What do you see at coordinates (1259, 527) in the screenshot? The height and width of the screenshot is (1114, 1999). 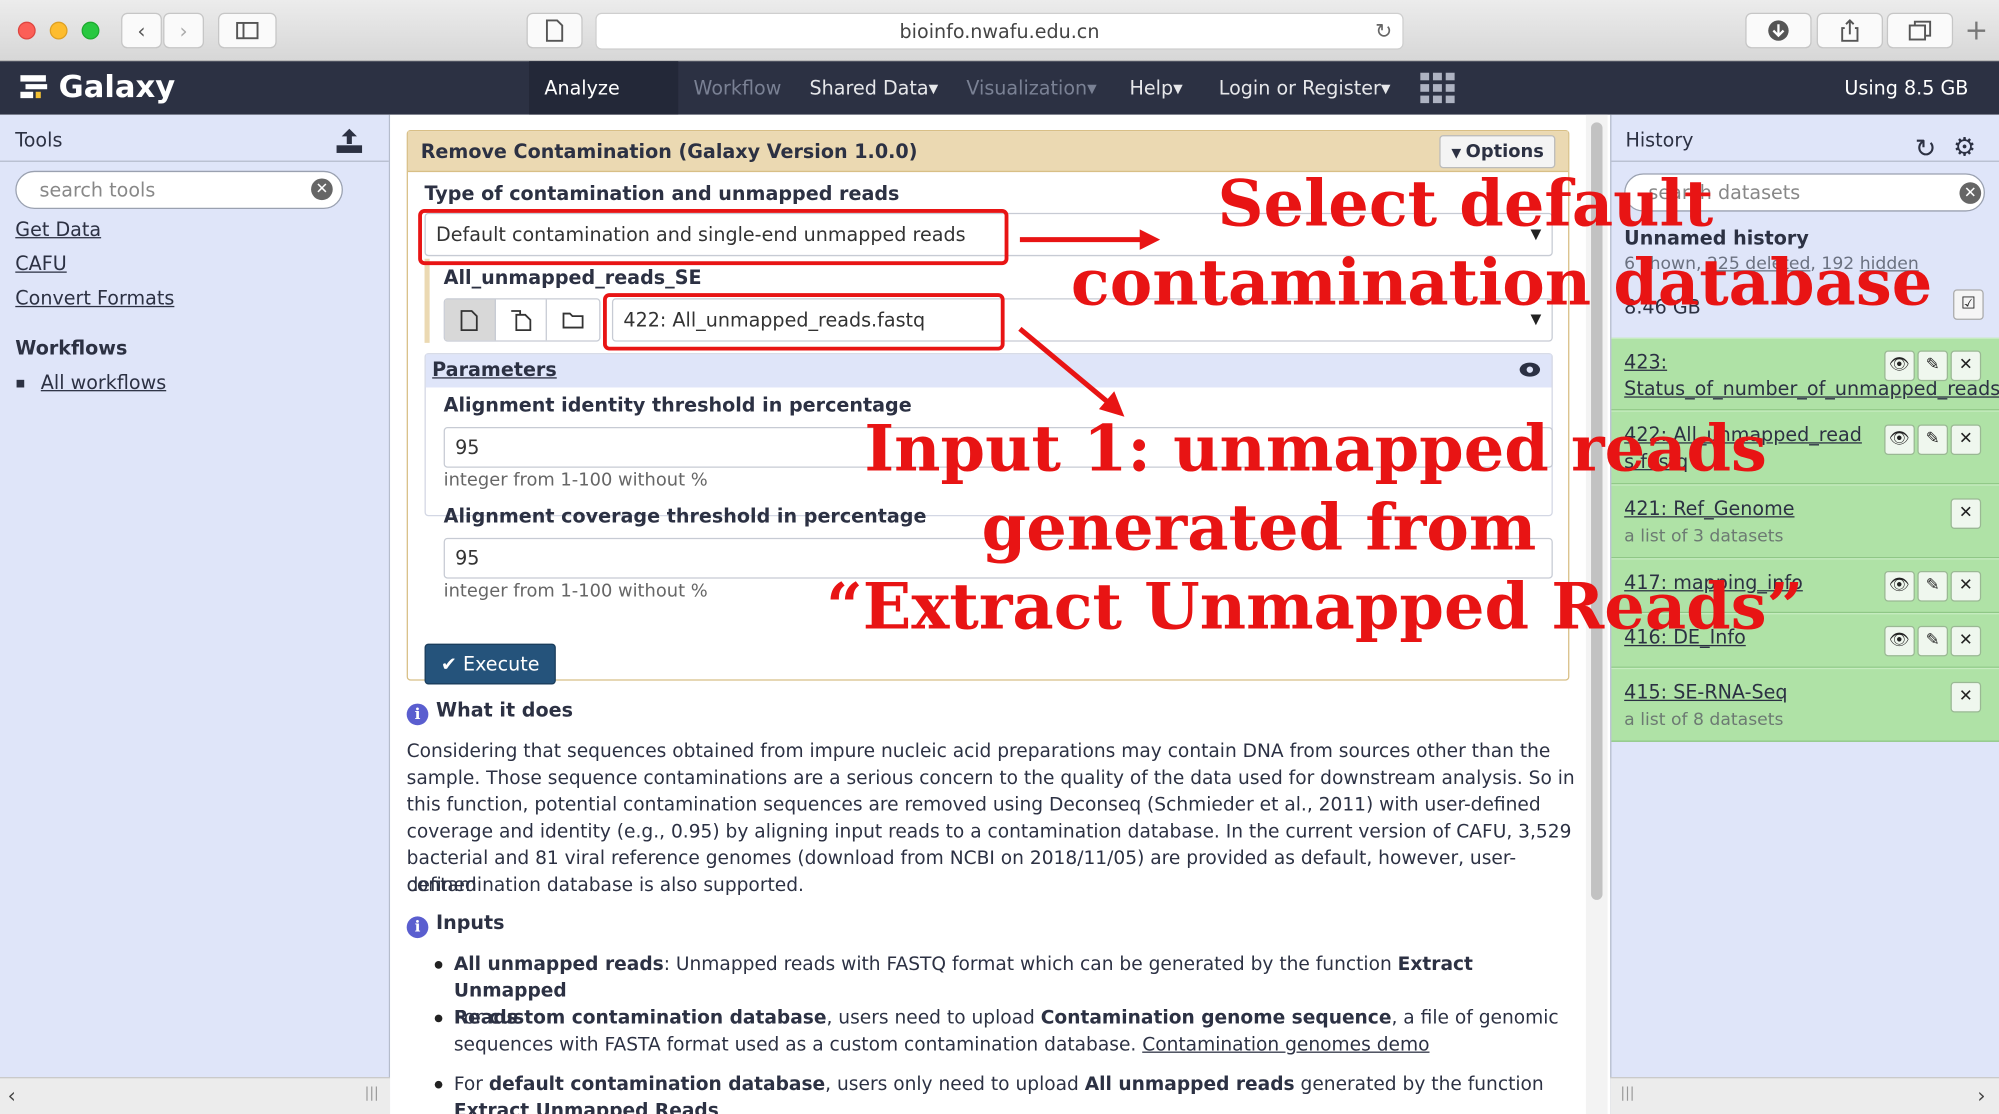 I see `annotation-generated-from: generated from` at bounding box center [1259, 527].